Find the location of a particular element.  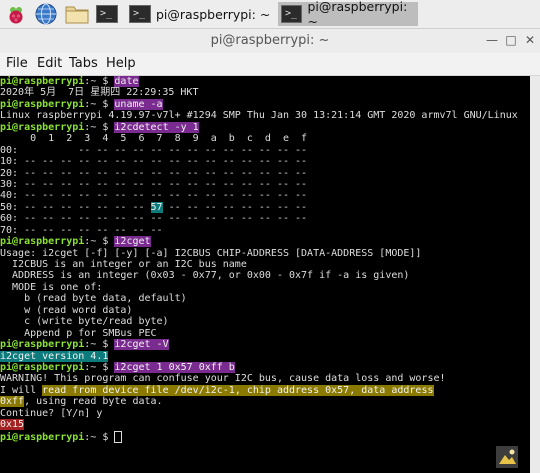

version-line: i2cget version 4.1 is located at coordinates (54, 356).